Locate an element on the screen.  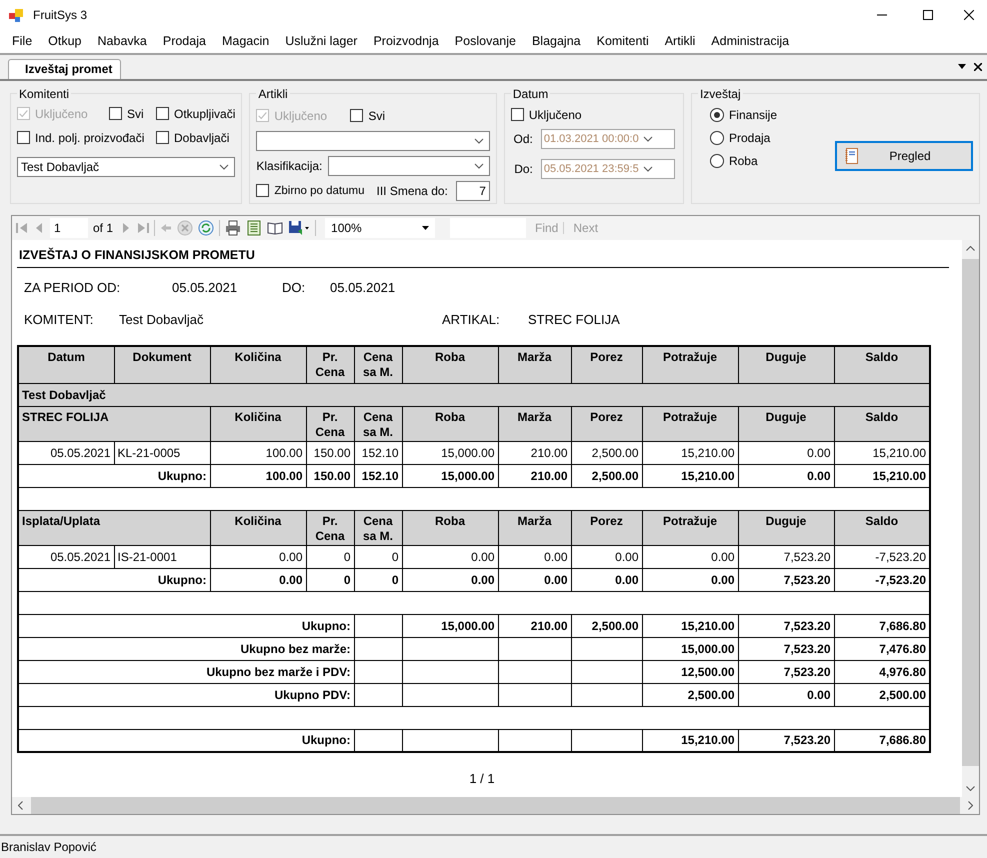
page-field: 1 is located at coordinates (69, 228).